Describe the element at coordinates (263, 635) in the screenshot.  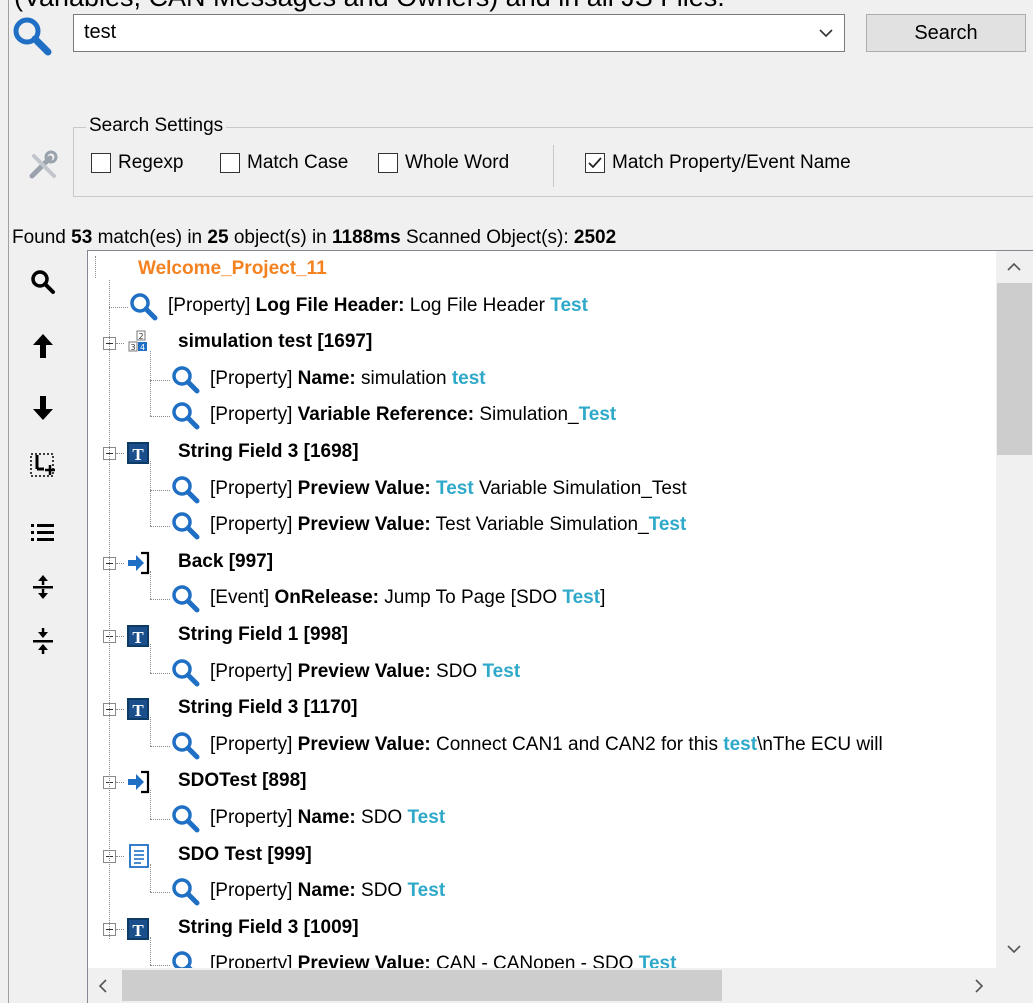
I see `tree-object-label: String Field 1 [998]` at that location.